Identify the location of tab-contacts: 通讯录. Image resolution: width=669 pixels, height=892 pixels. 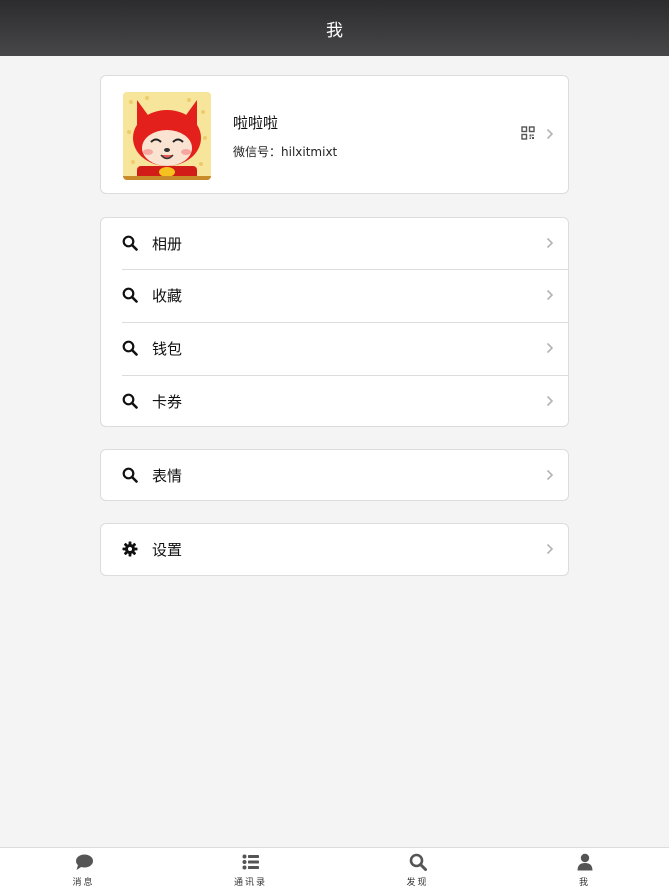
(250, 870).